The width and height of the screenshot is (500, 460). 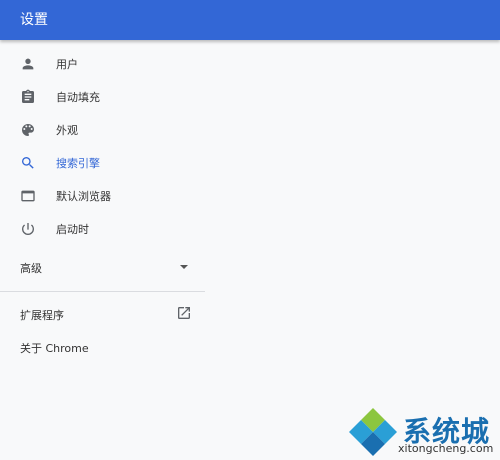 I want to click on browser-window-icon, so click(x=28, y=196).